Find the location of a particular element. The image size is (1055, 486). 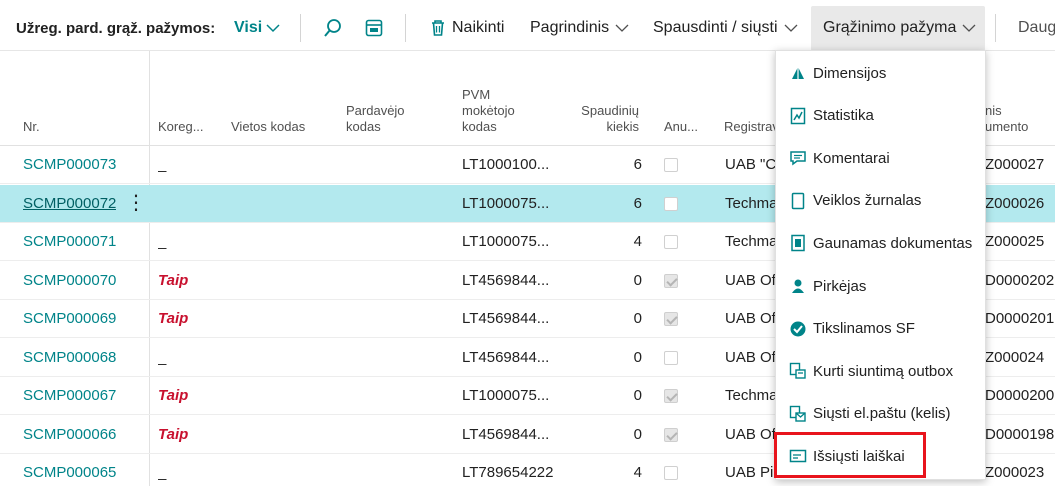

menu-item-create-outbox: Kurti siuntimą outbox is located at coordinates (881, 371).